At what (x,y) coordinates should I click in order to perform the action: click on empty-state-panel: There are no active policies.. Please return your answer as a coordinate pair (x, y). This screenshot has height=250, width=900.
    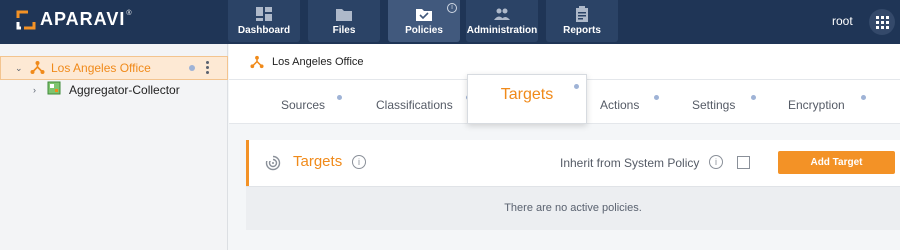
    Looking at the image, I should click on (573, 208).